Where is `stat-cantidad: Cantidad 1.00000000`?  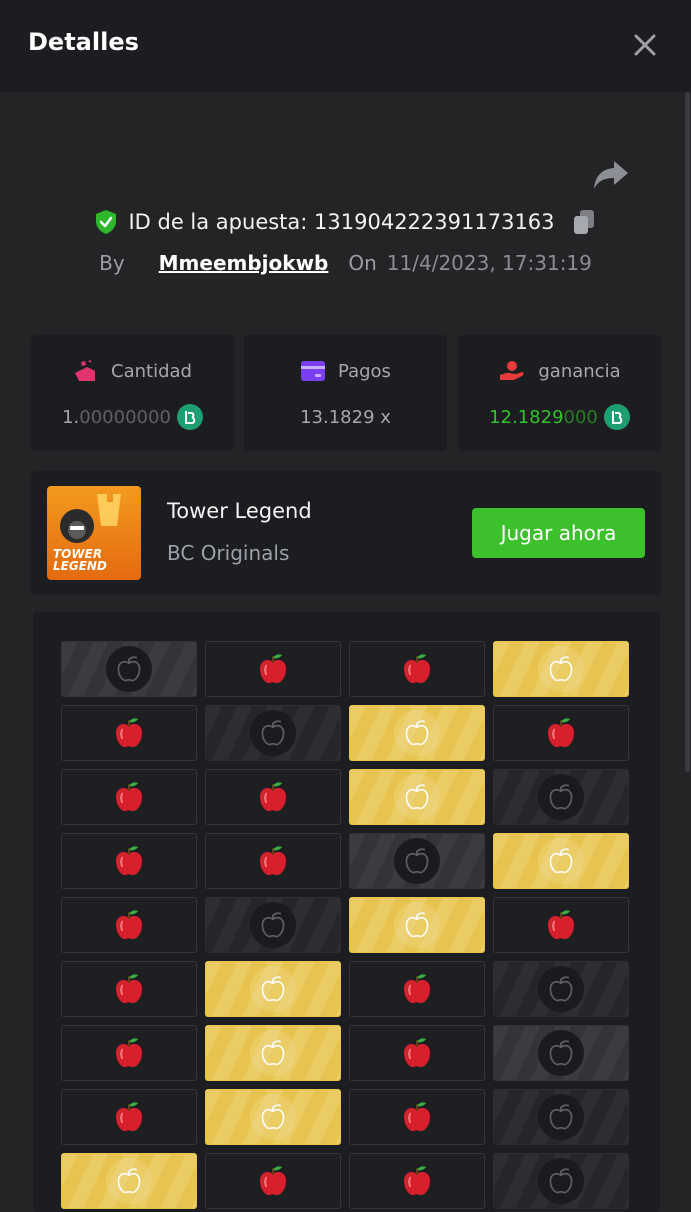 stat-cantidad: Cantidad 1.00000000 is located at coordinates (132, 393).